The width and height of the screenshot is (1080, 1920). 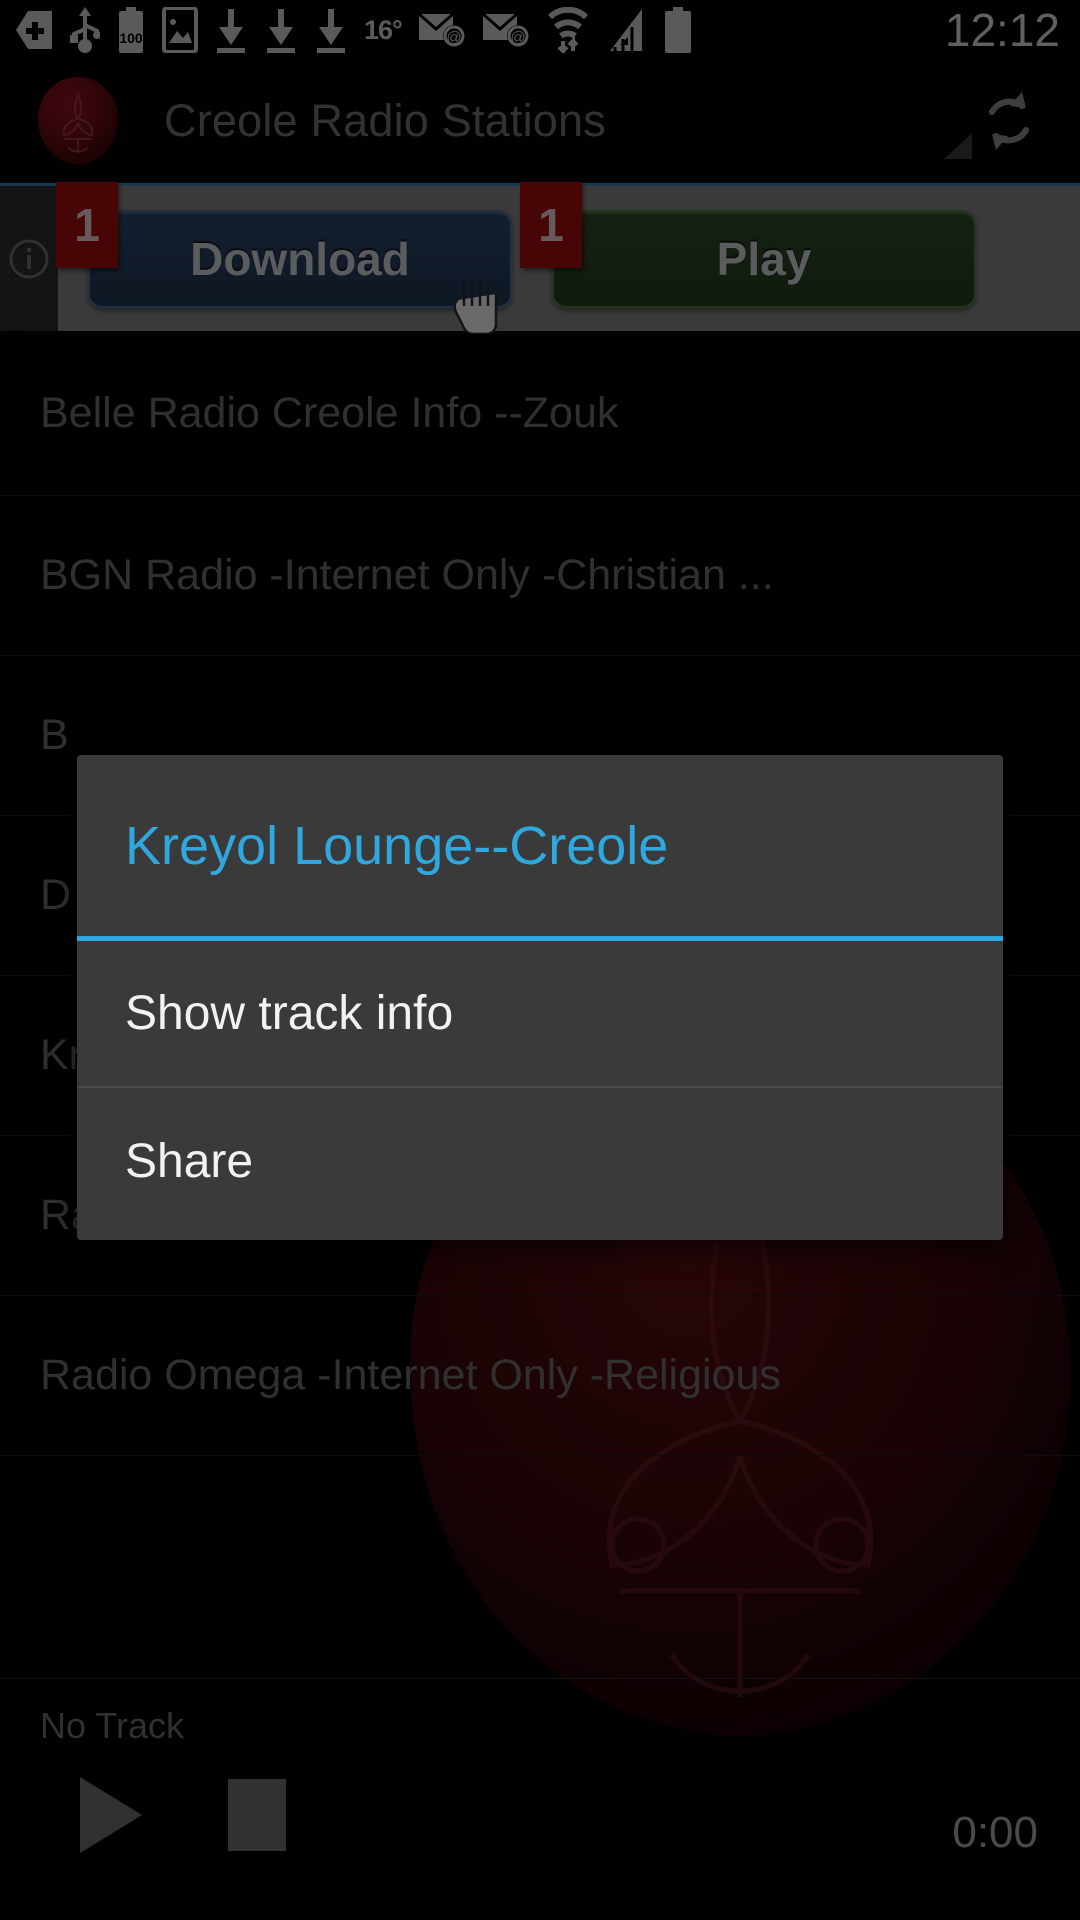 I want to click on menu-item-show-track-info: Show track info, so click(x=540, y=1014).